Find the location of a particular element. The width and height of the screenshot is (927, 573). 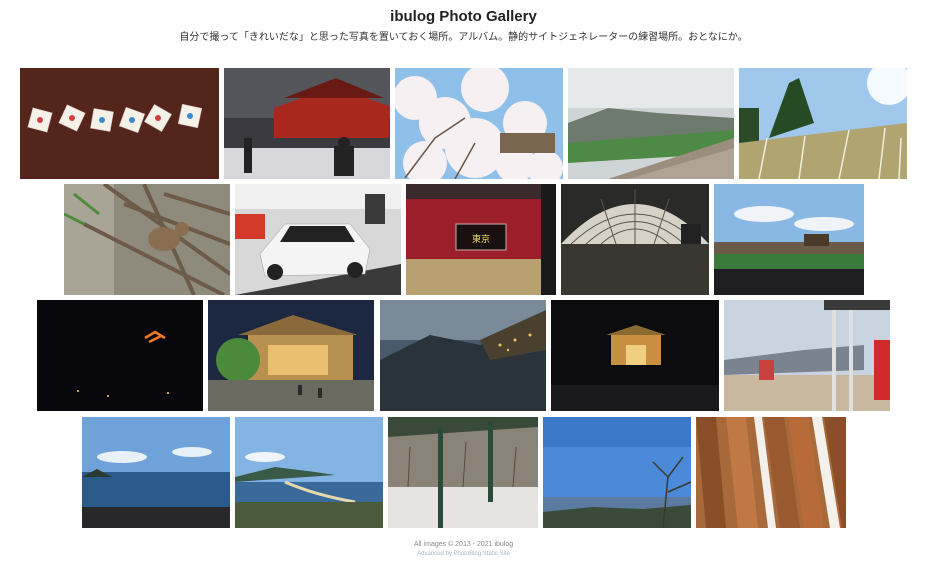

photo-red-train: 東京 is located at coordinates (481, 239).